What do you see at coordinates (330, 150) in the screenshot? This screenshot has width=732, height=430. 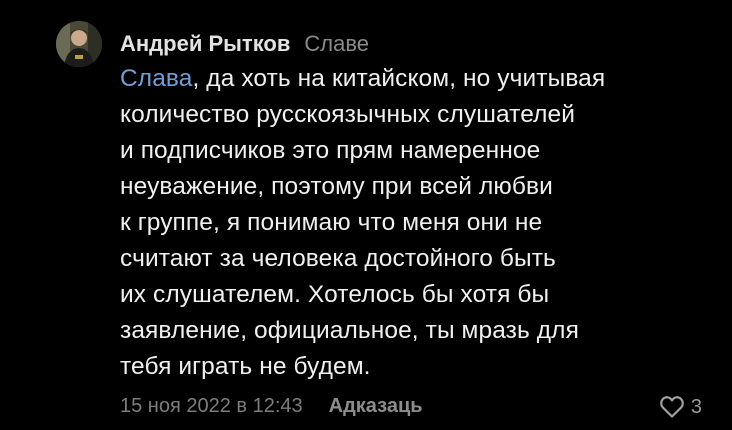 I see `comment-line: и подписчиков это прям намеренное` at bounding box center [330, 150].